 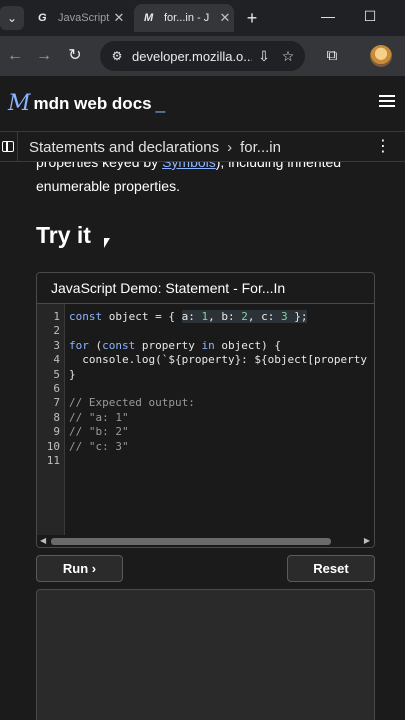 What do you see at coordinates (107, 243) in the screenshot?
I see `mouse-cursor` at bounding box center [107, 243].